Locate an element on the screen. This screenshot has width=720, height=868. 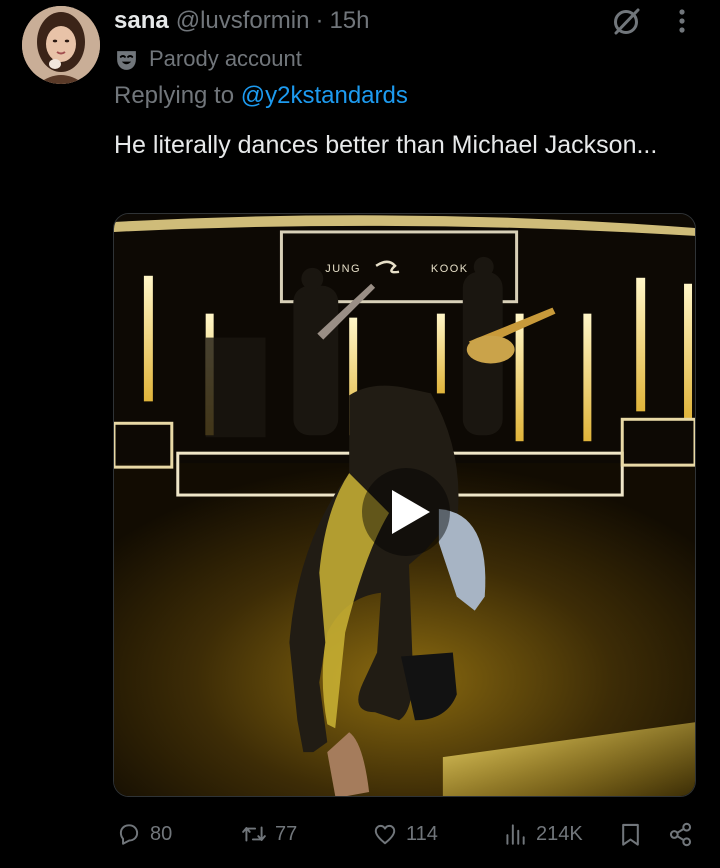
views-count: 214K is located at coordinates (559, 833).